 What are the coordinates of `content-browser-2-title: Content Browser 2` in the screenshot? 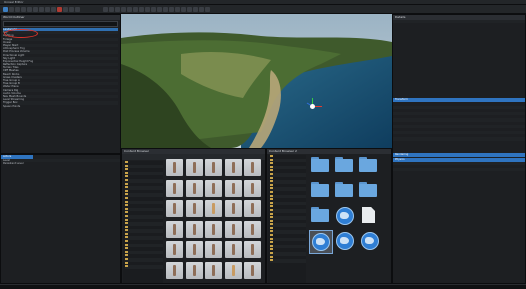 It's located at (329, 151).